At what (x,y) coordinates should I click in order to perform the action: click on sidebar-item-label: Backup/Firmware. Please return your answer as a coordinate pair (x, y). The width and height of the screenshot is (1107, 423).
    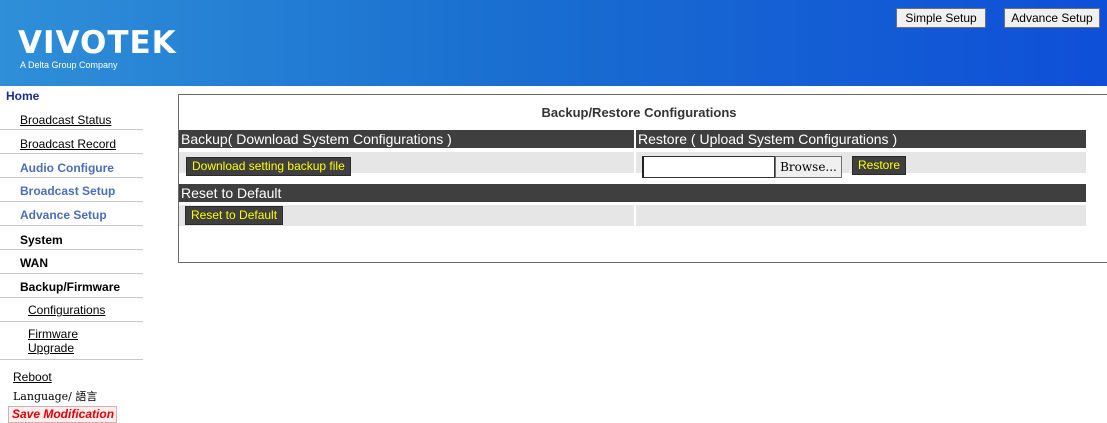
    Looking at the image, I should click on (70, 287).